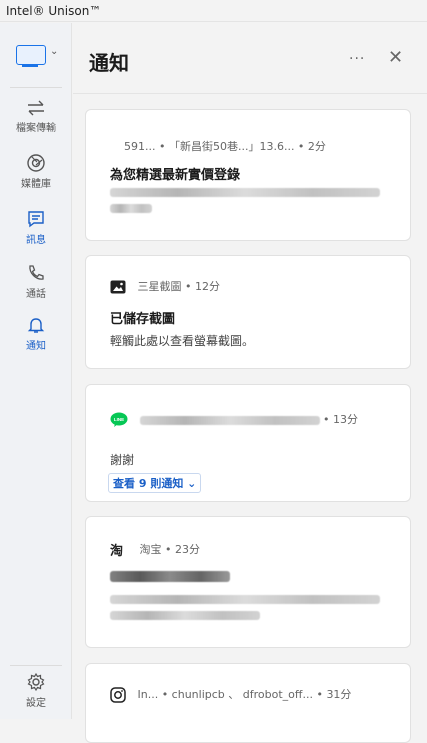 This screenshot has width=427, height=743. I want to click on notification-title: 已儲存截圖, so click(143, 319).